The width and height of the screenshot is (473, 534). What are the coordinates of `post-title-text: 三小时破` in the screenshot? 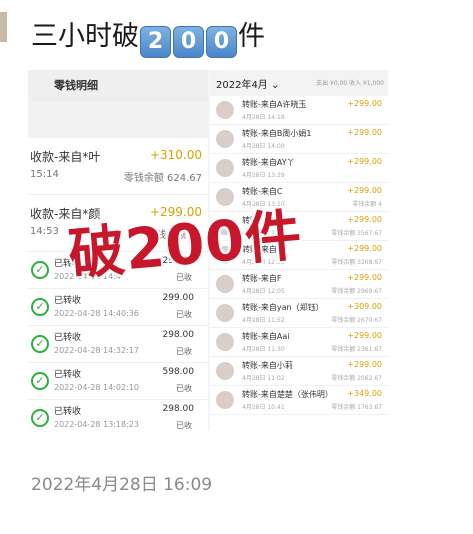 It's located at (85, 36).